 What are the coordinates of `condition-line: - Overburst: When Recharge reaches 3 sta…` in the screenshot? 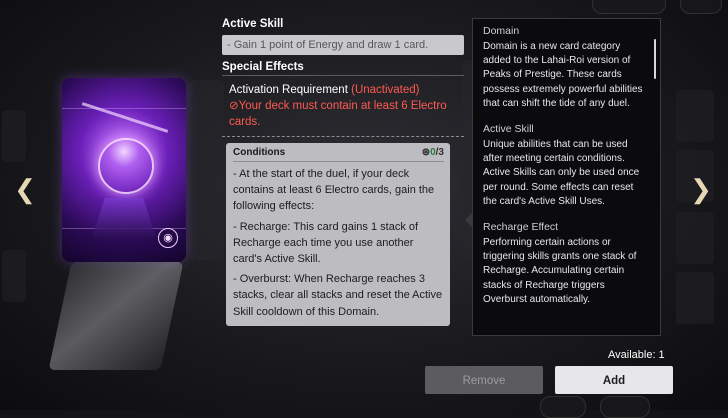 It's located at (338, 295).